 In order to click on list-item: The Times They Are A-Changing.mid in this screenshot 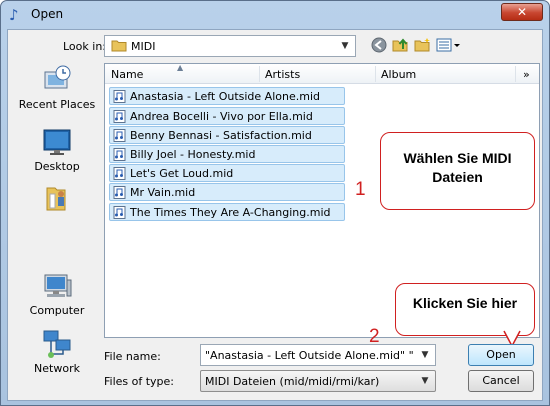, I will do `click(227, 212)`.